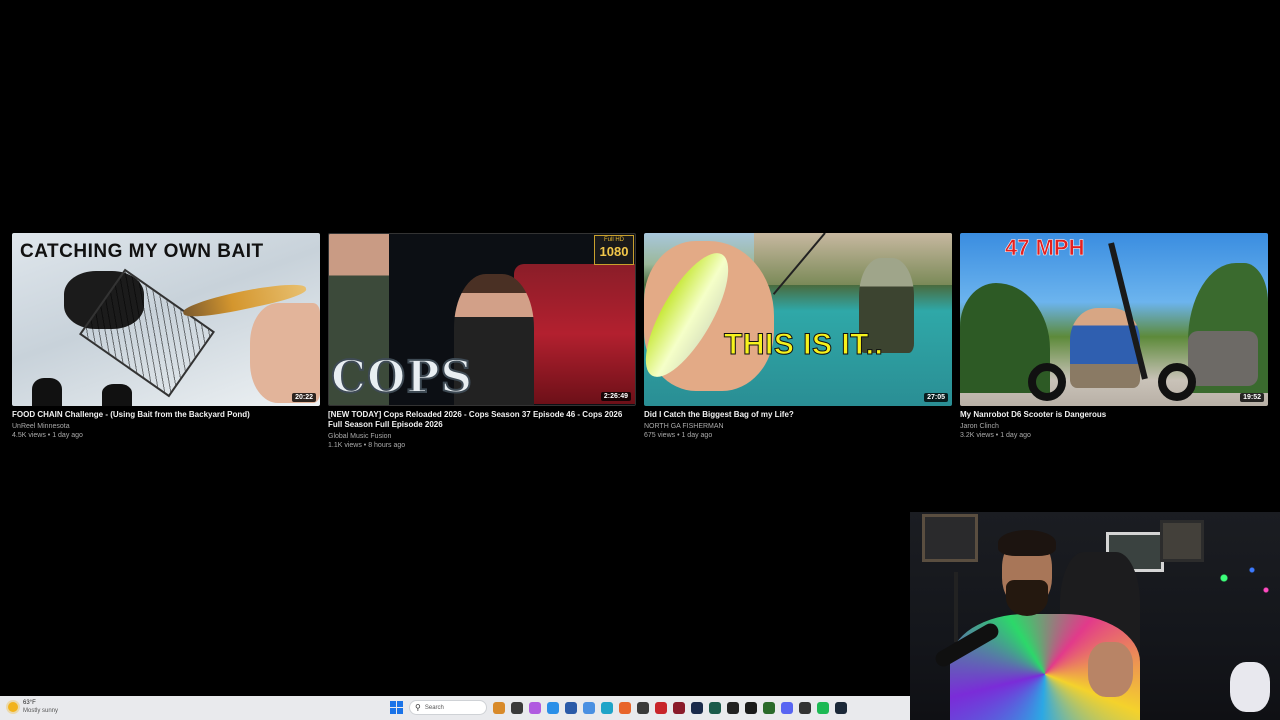 The width and height of the screenshot is (1280, 720). I want to click on edge-icon, so click(607, 707).